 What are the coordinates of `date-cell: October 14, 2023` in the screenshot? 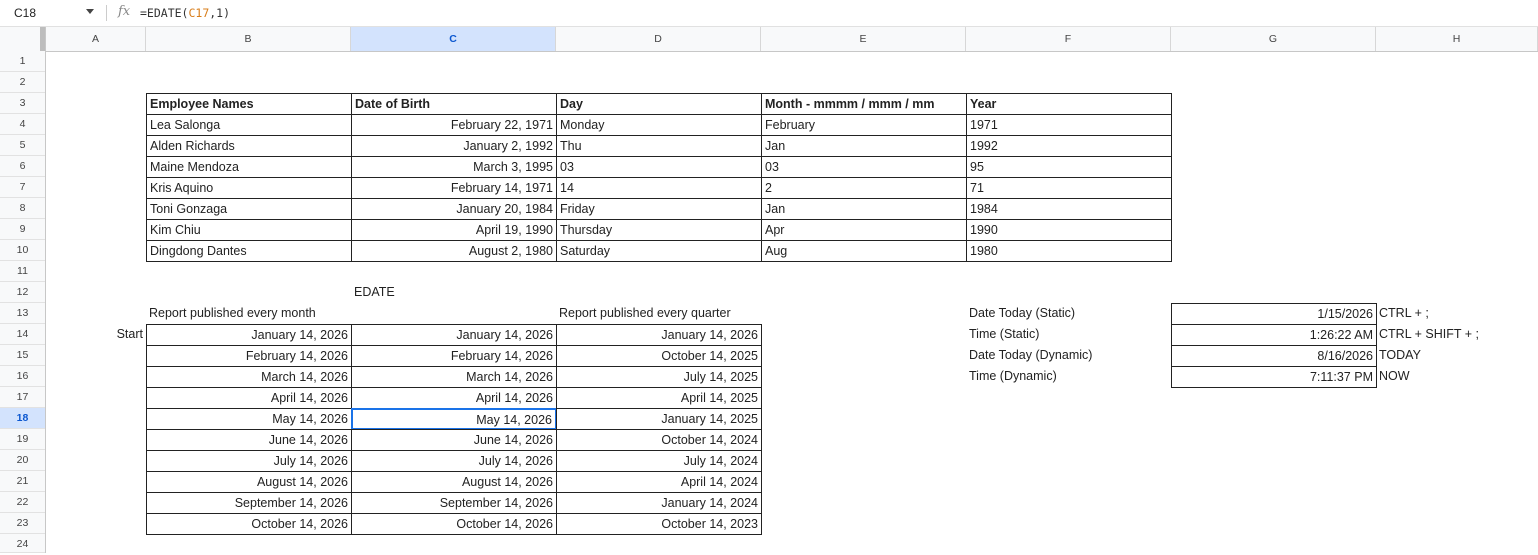 It's located at (659, 524).